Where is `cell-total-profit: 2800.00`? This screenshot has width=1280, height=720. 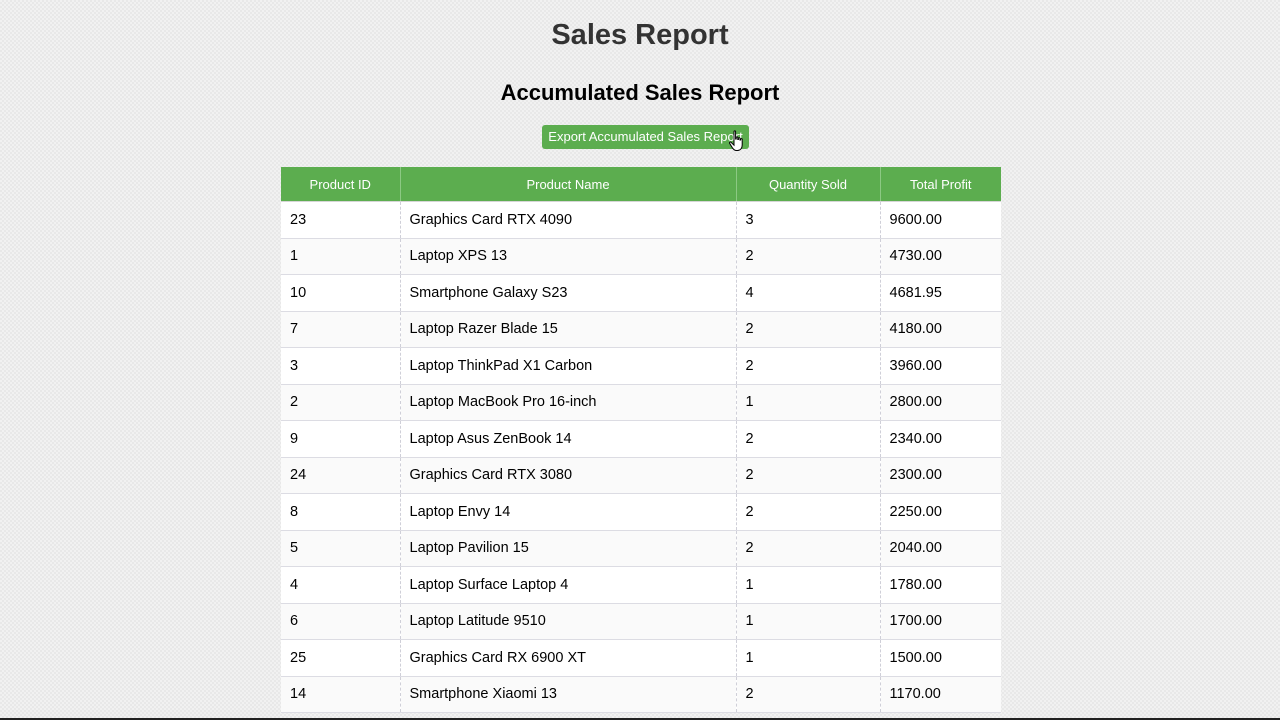 cell-total-profit: 2800.00 is located at coordinates (940, 402).